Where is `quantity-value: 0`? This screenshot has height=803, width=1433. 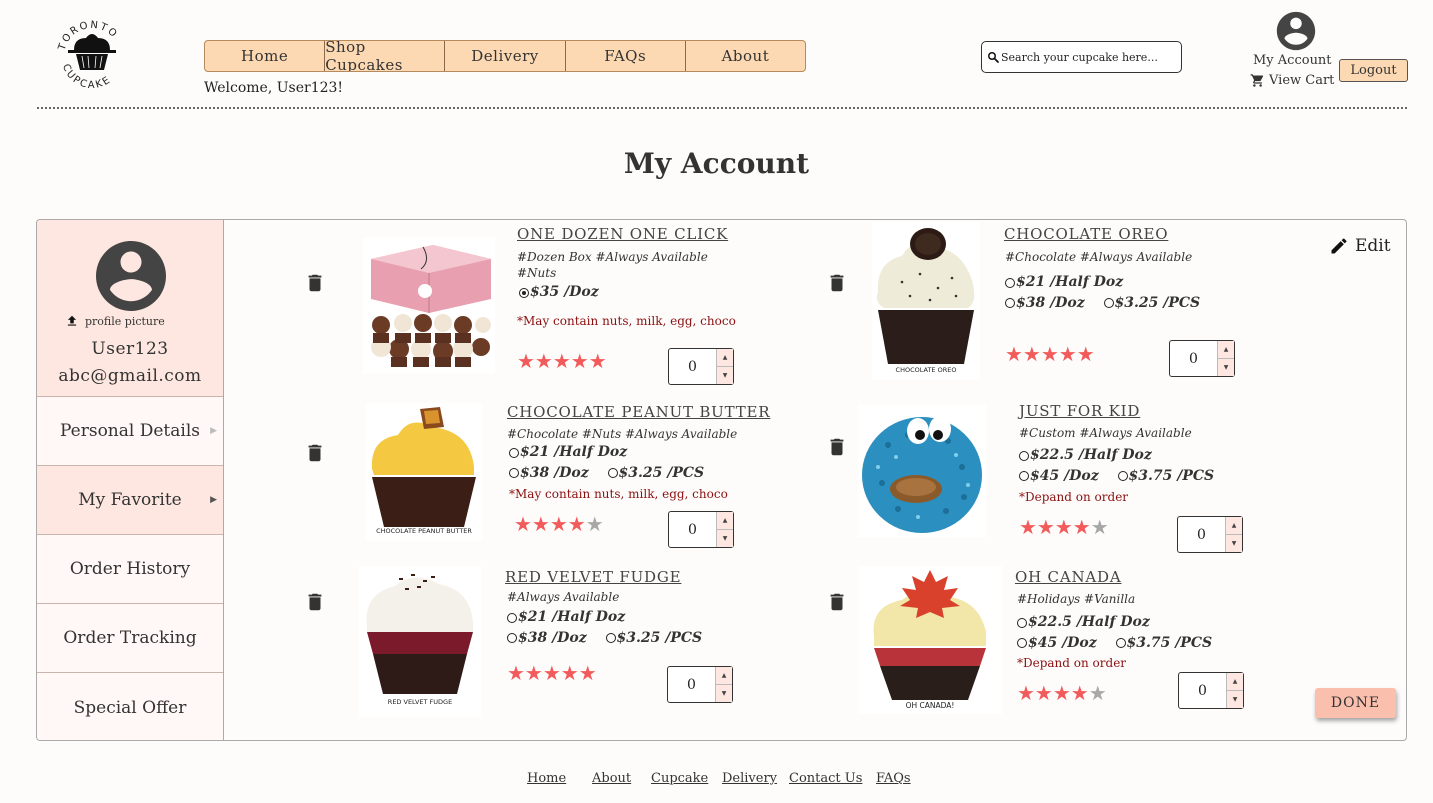
quantity-value: 0 is located at coordinates (692, 366).